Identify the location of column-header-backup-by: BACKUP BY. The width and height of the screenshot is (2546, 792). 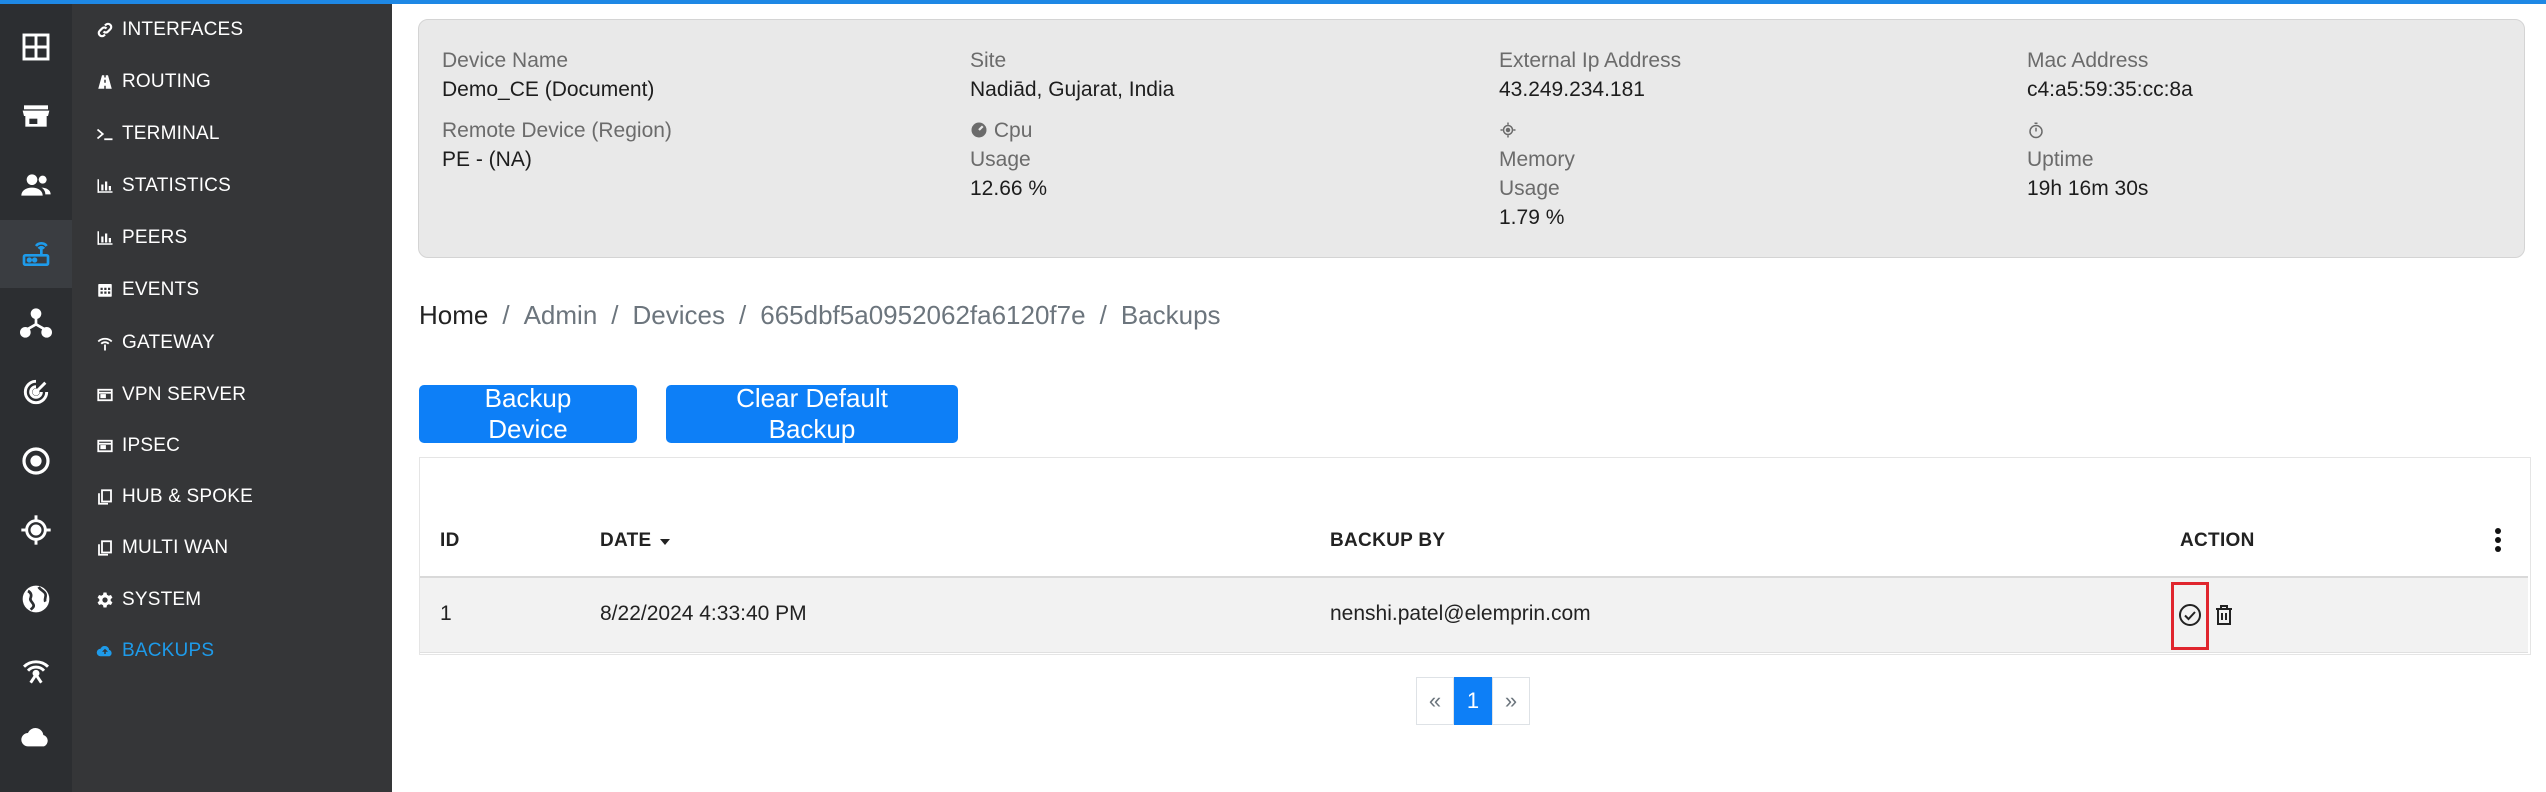
(1387, 541).